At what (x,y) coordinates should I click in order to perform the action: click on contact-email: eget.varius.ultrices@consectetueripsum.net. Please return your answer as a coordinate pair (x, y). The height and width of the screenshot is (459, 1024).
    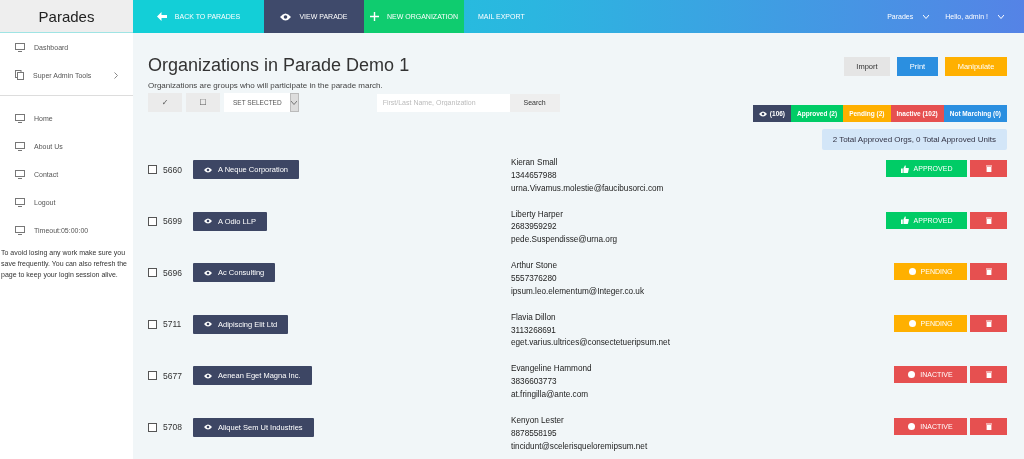
    Looking at the image, I should click on (591, 343).